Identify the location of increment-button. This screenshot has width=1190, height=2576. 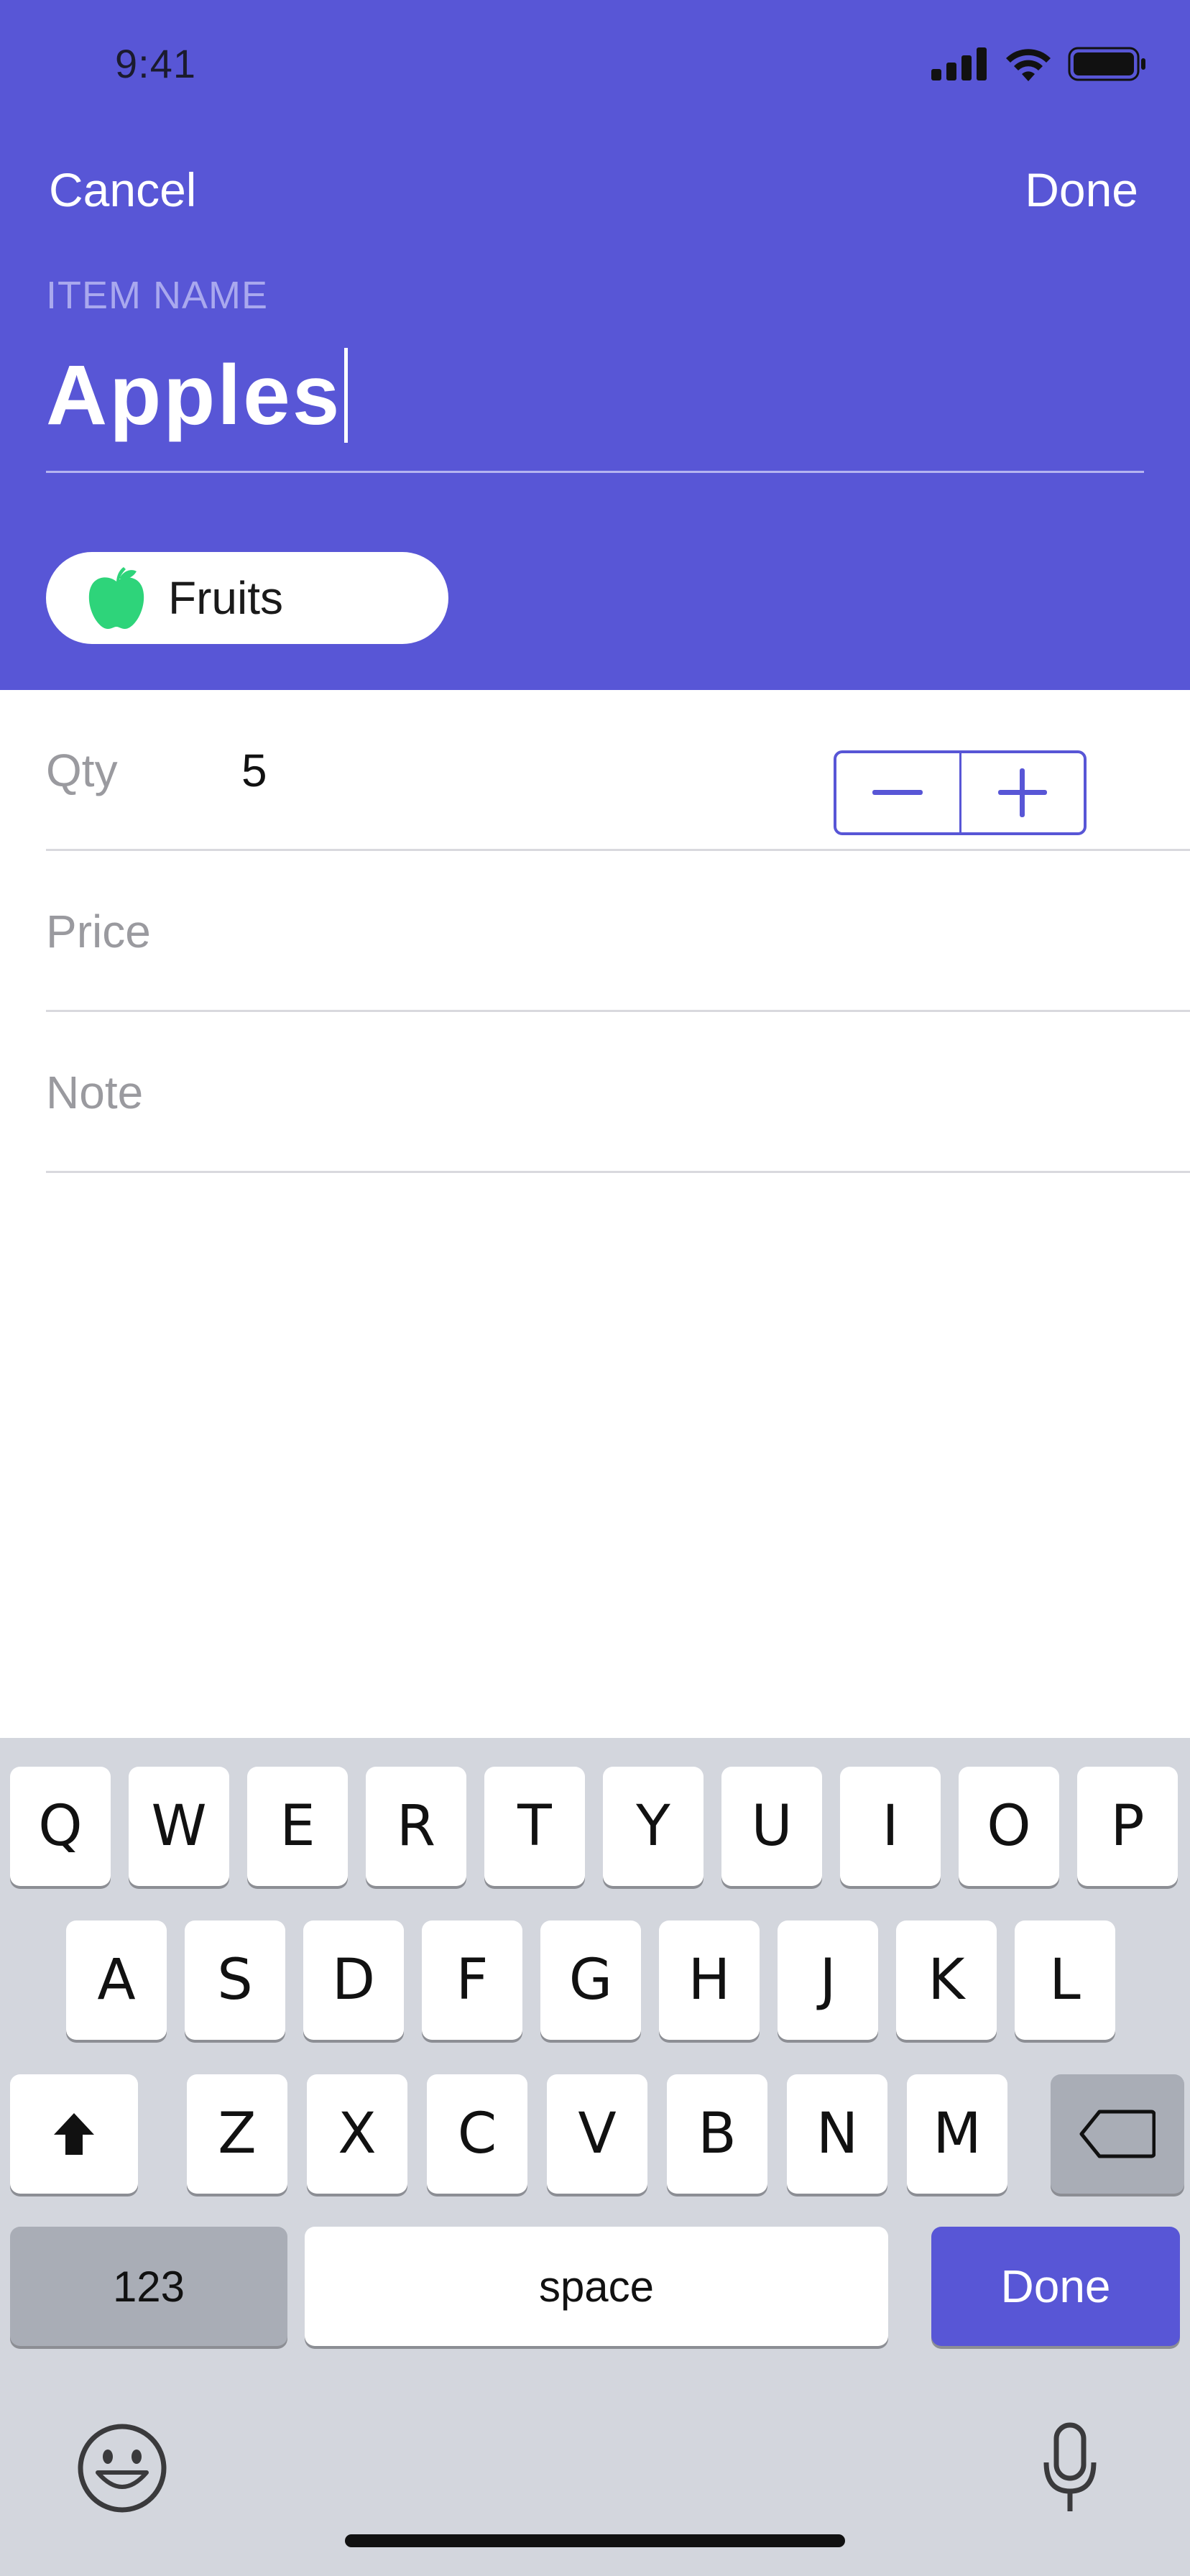
(1022, 792).